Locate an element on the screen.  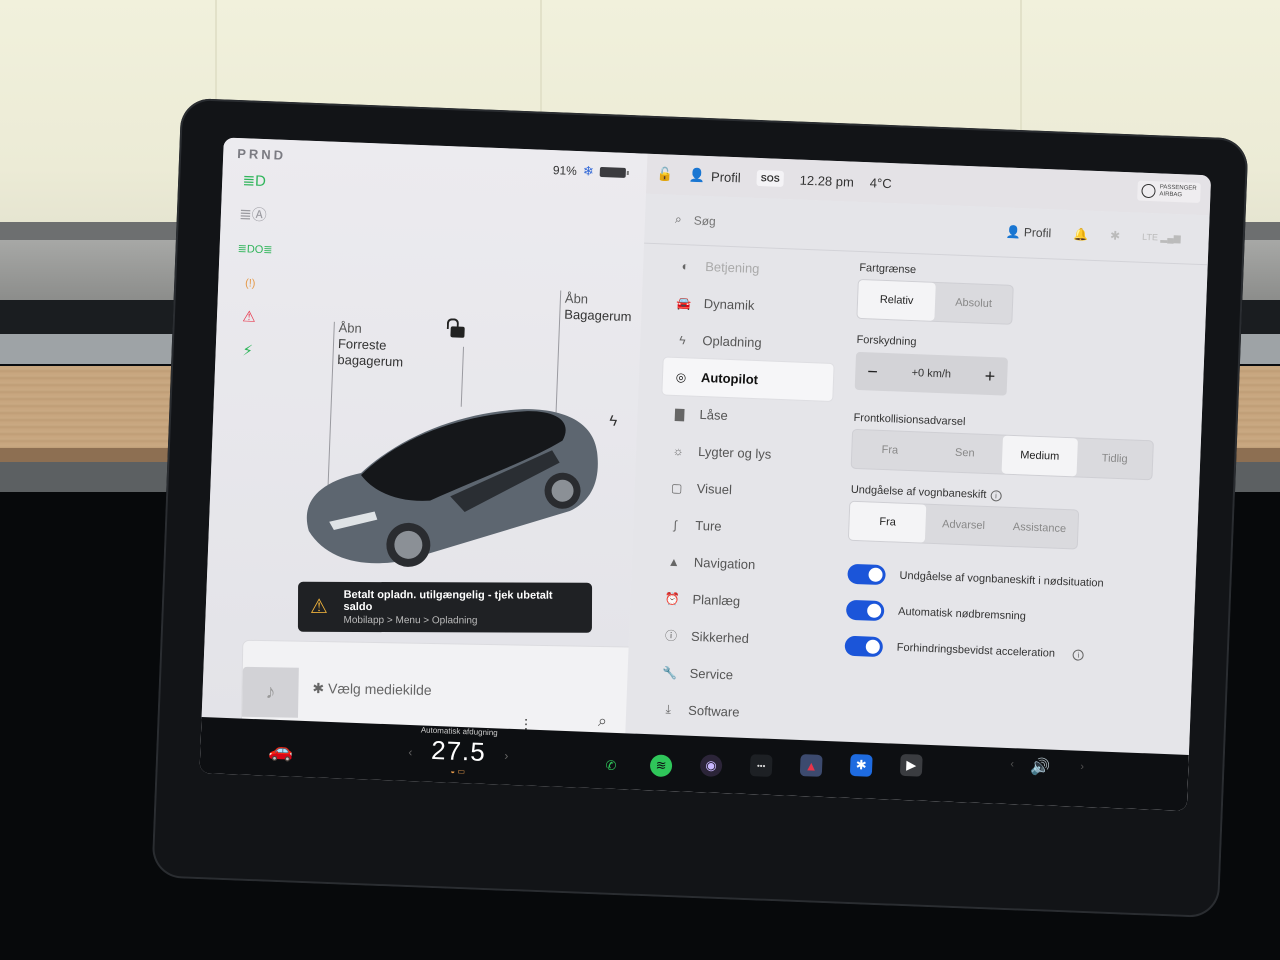
navigation-icon: ▲ is located at coordinates (674, 561).